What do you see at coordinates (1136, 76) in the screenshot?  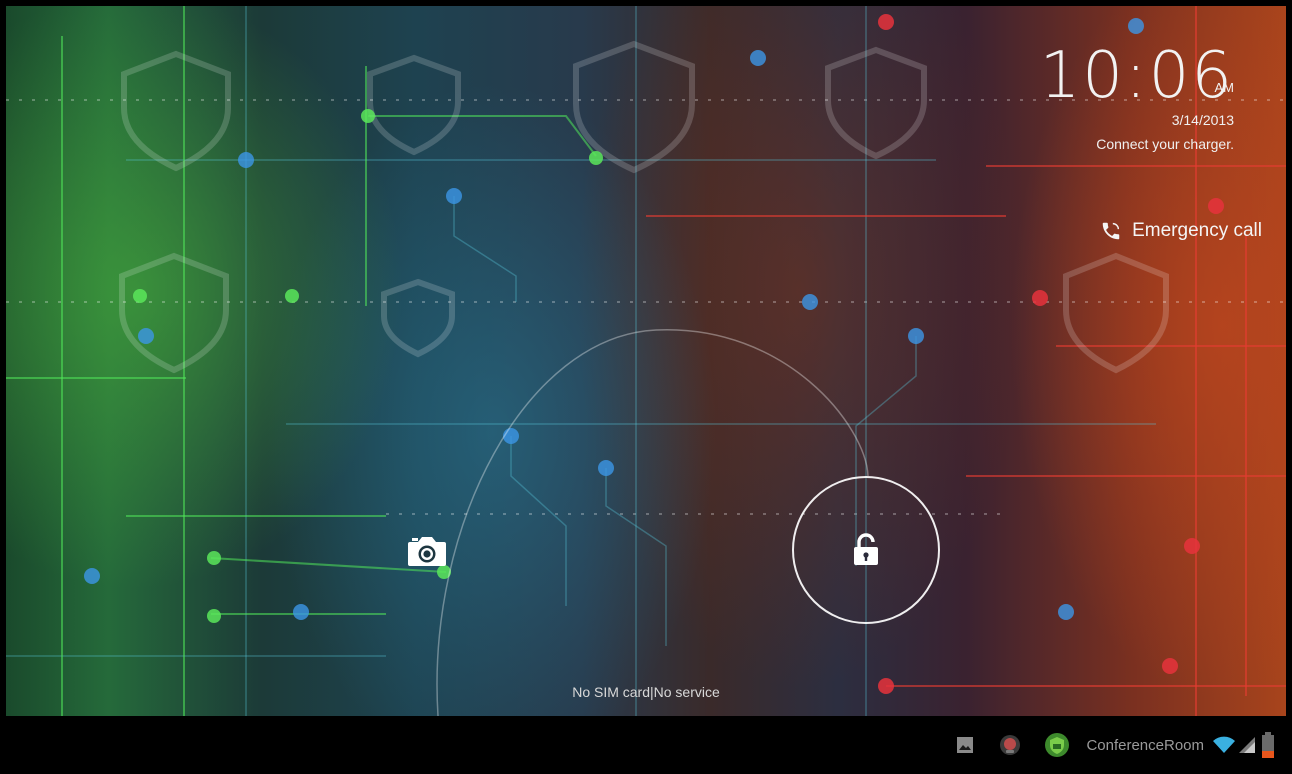 I see `clock-time: 10:06` at bounding box center [1136, 76].